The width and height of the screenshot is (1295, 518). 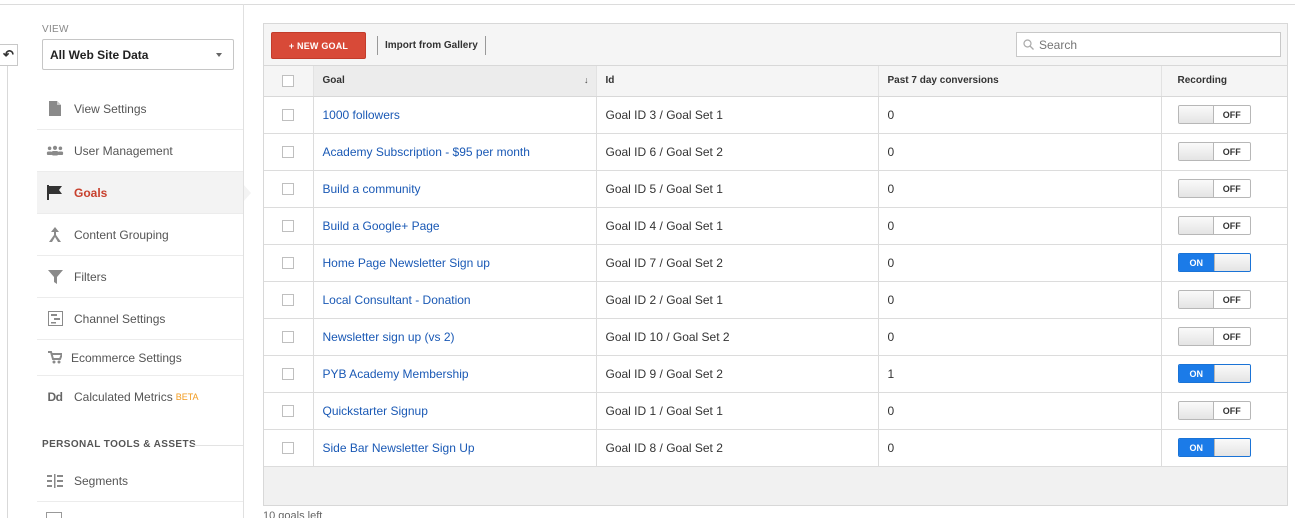 What do you see at coordinates (381, 226) in the screenshot?
I see `goal-link: Build a Google+ Page` at bounding box center [381, 226].